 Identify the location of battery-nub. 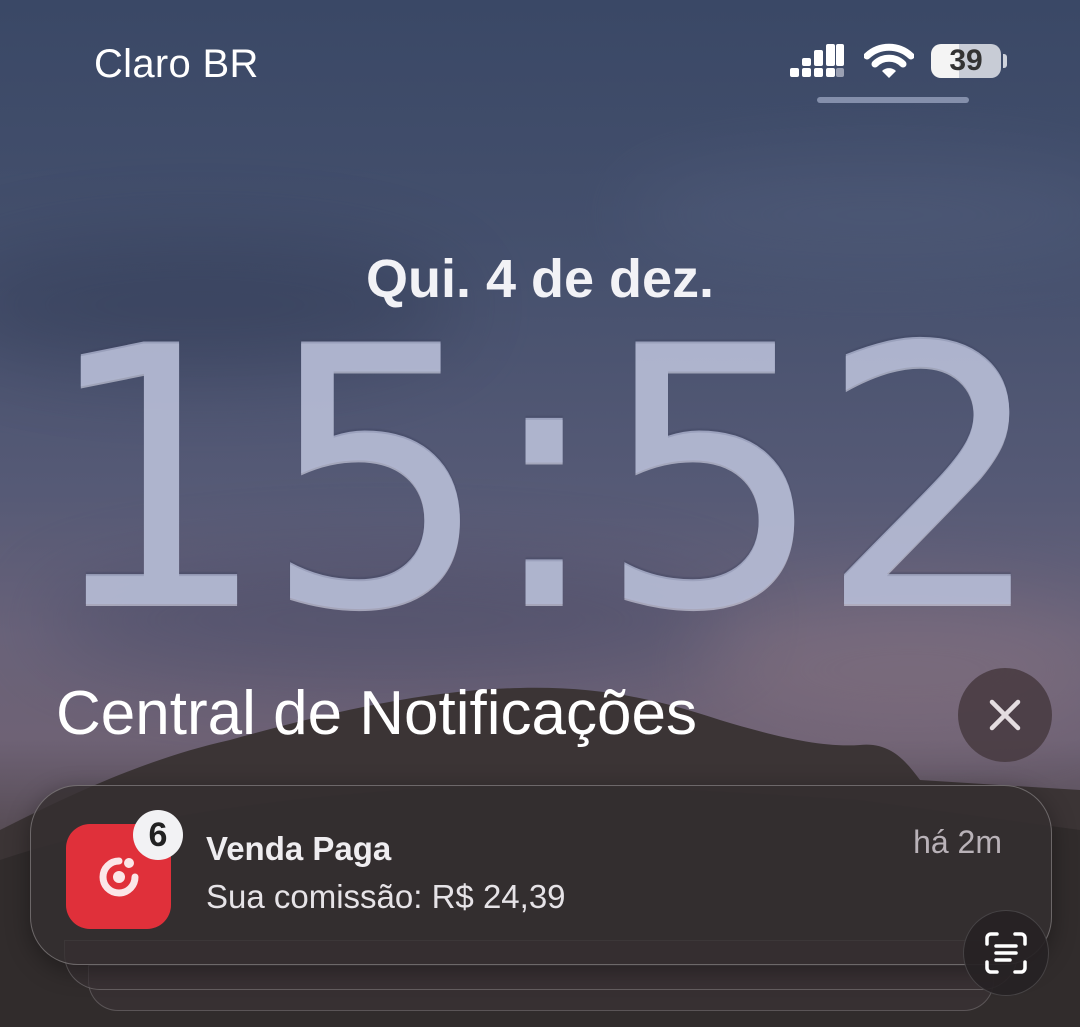
(1005, 61).